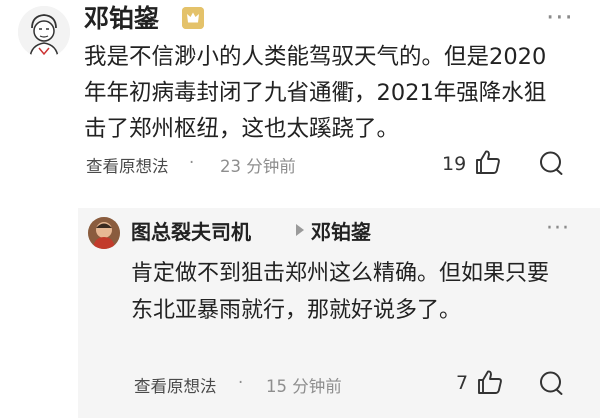 This screenshot has width=600, height=418. Describe the element at coordinates (258, 166) in the screenshot. I see `comment-time: 23 分钟前` at that location.